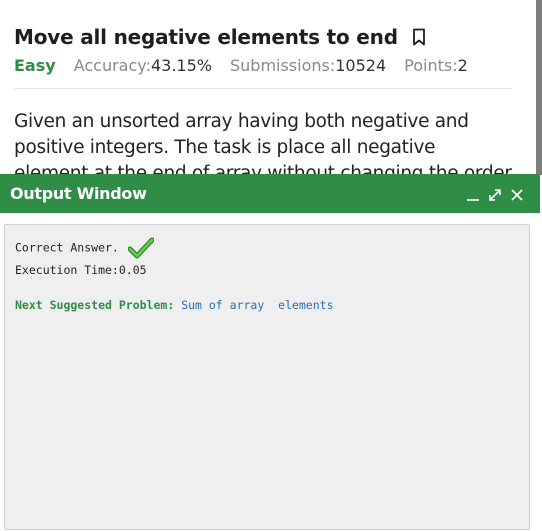  I want to click on result-line: Correct Answer., so click(85, 248).